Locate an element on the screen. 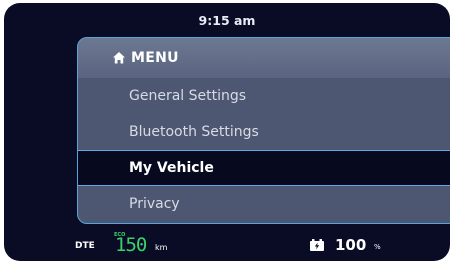 Image resolution: width=454 pixels, height=265 pixels. menu-header: MENU is located at coordinates (264, 58).